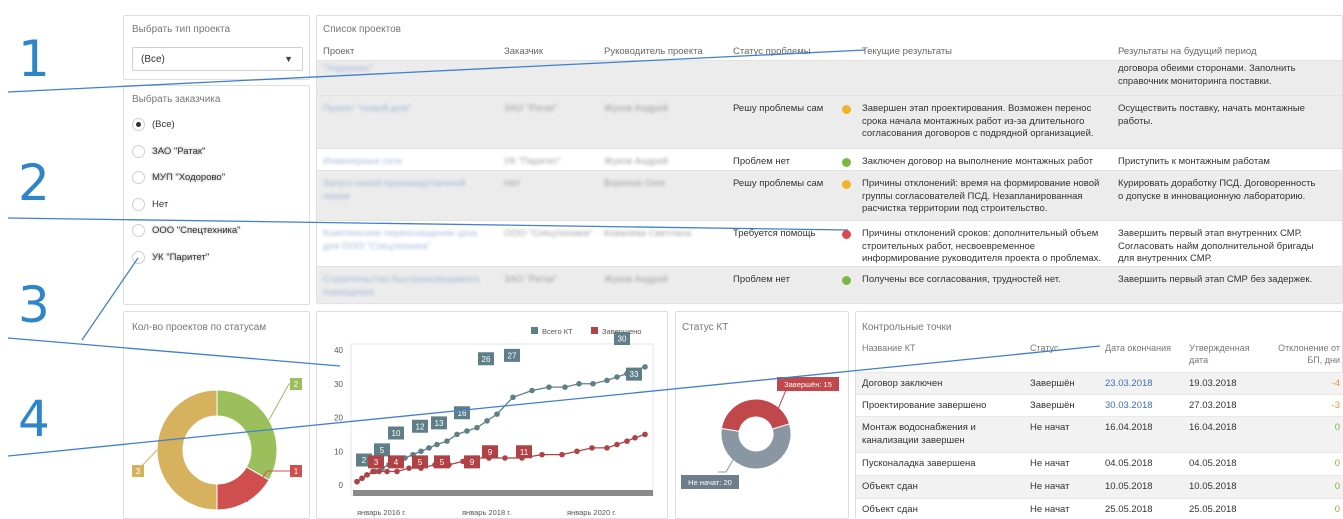  What do you see at coordinates (762, 415) in the screenshot?
I see `kt-status-panel: Статус КТ Завершён: 15 Не начат: 20` at bounding box center [762, 415].